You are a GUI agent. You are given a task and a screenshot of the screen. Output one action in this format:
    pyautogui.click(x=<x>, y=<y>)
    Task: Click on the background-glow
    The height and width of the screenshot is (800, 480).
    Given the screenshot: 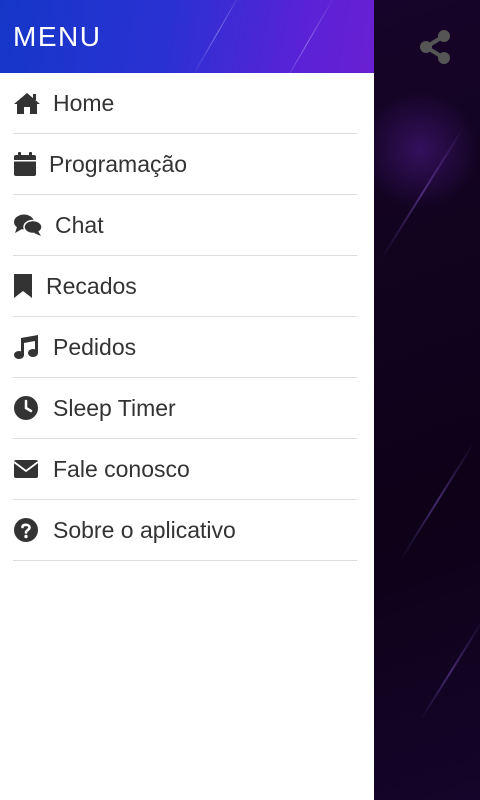 What is the action you would take?
    pyautogui.click(x=420, y=150)
    